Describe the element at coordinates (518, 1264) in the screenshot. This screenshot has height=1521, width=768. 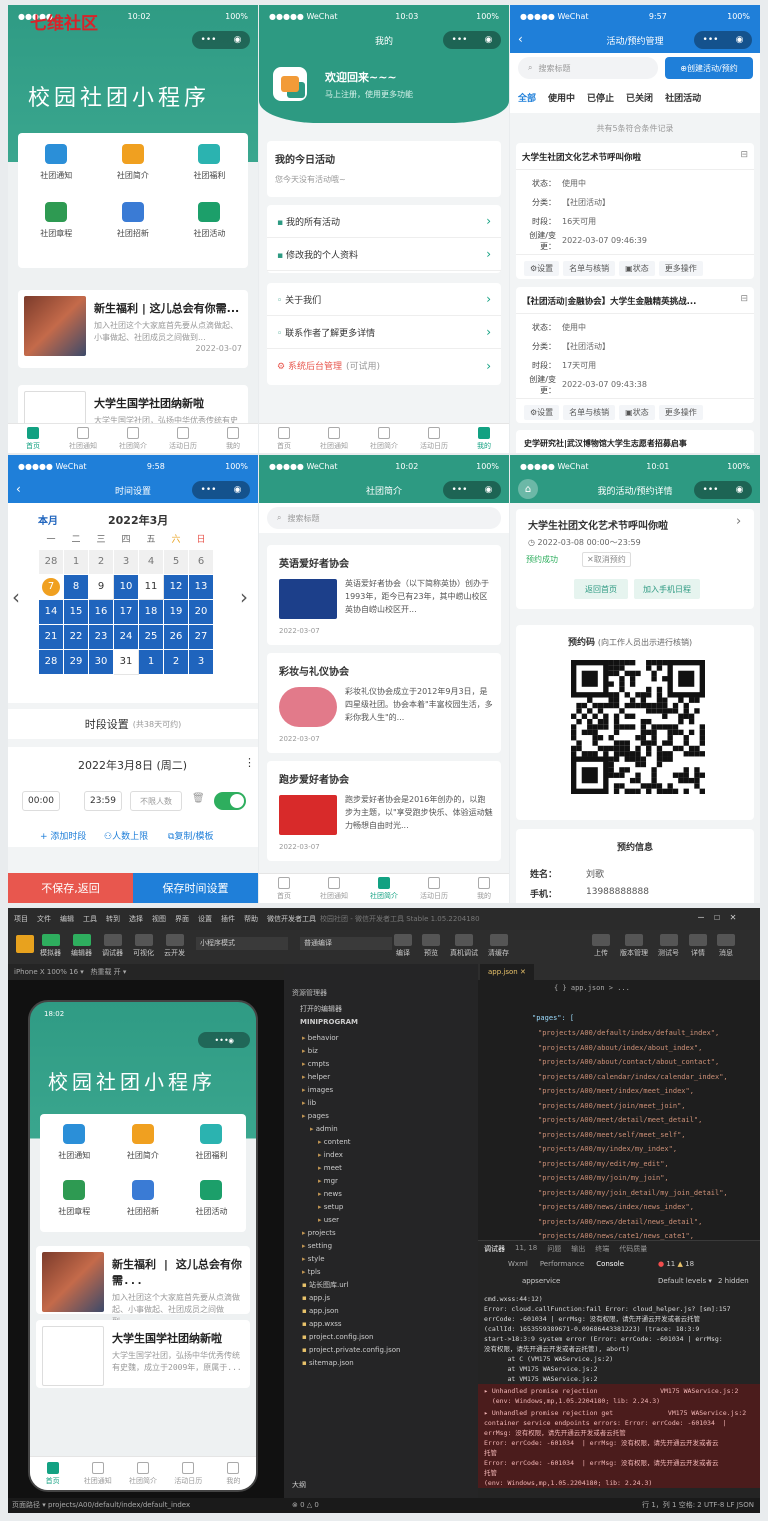
I see `console-tab: Wxml` at that location.